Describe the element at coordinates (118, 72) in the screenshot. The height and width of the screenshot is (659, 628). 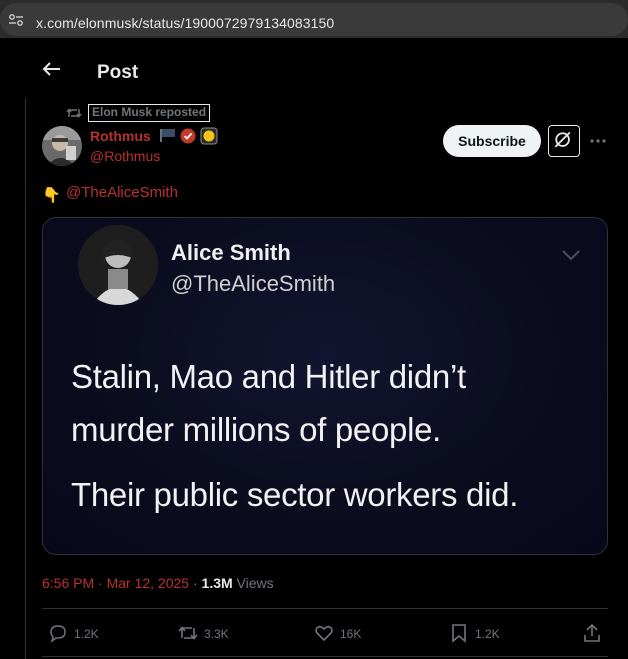
I see `page-title: Post` at that location.